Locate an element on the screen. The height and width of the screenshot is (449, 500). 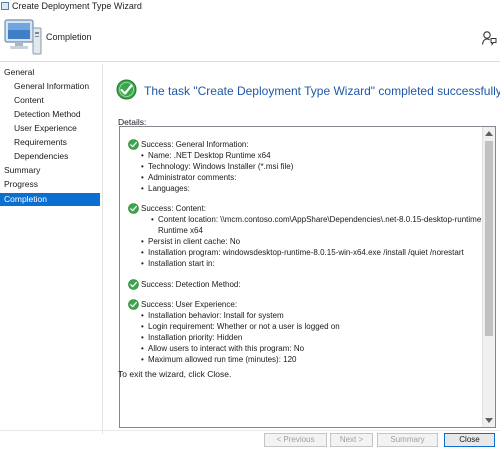
section-user-experience-title: Success: User Experience: is located at coordinates (189, 304).